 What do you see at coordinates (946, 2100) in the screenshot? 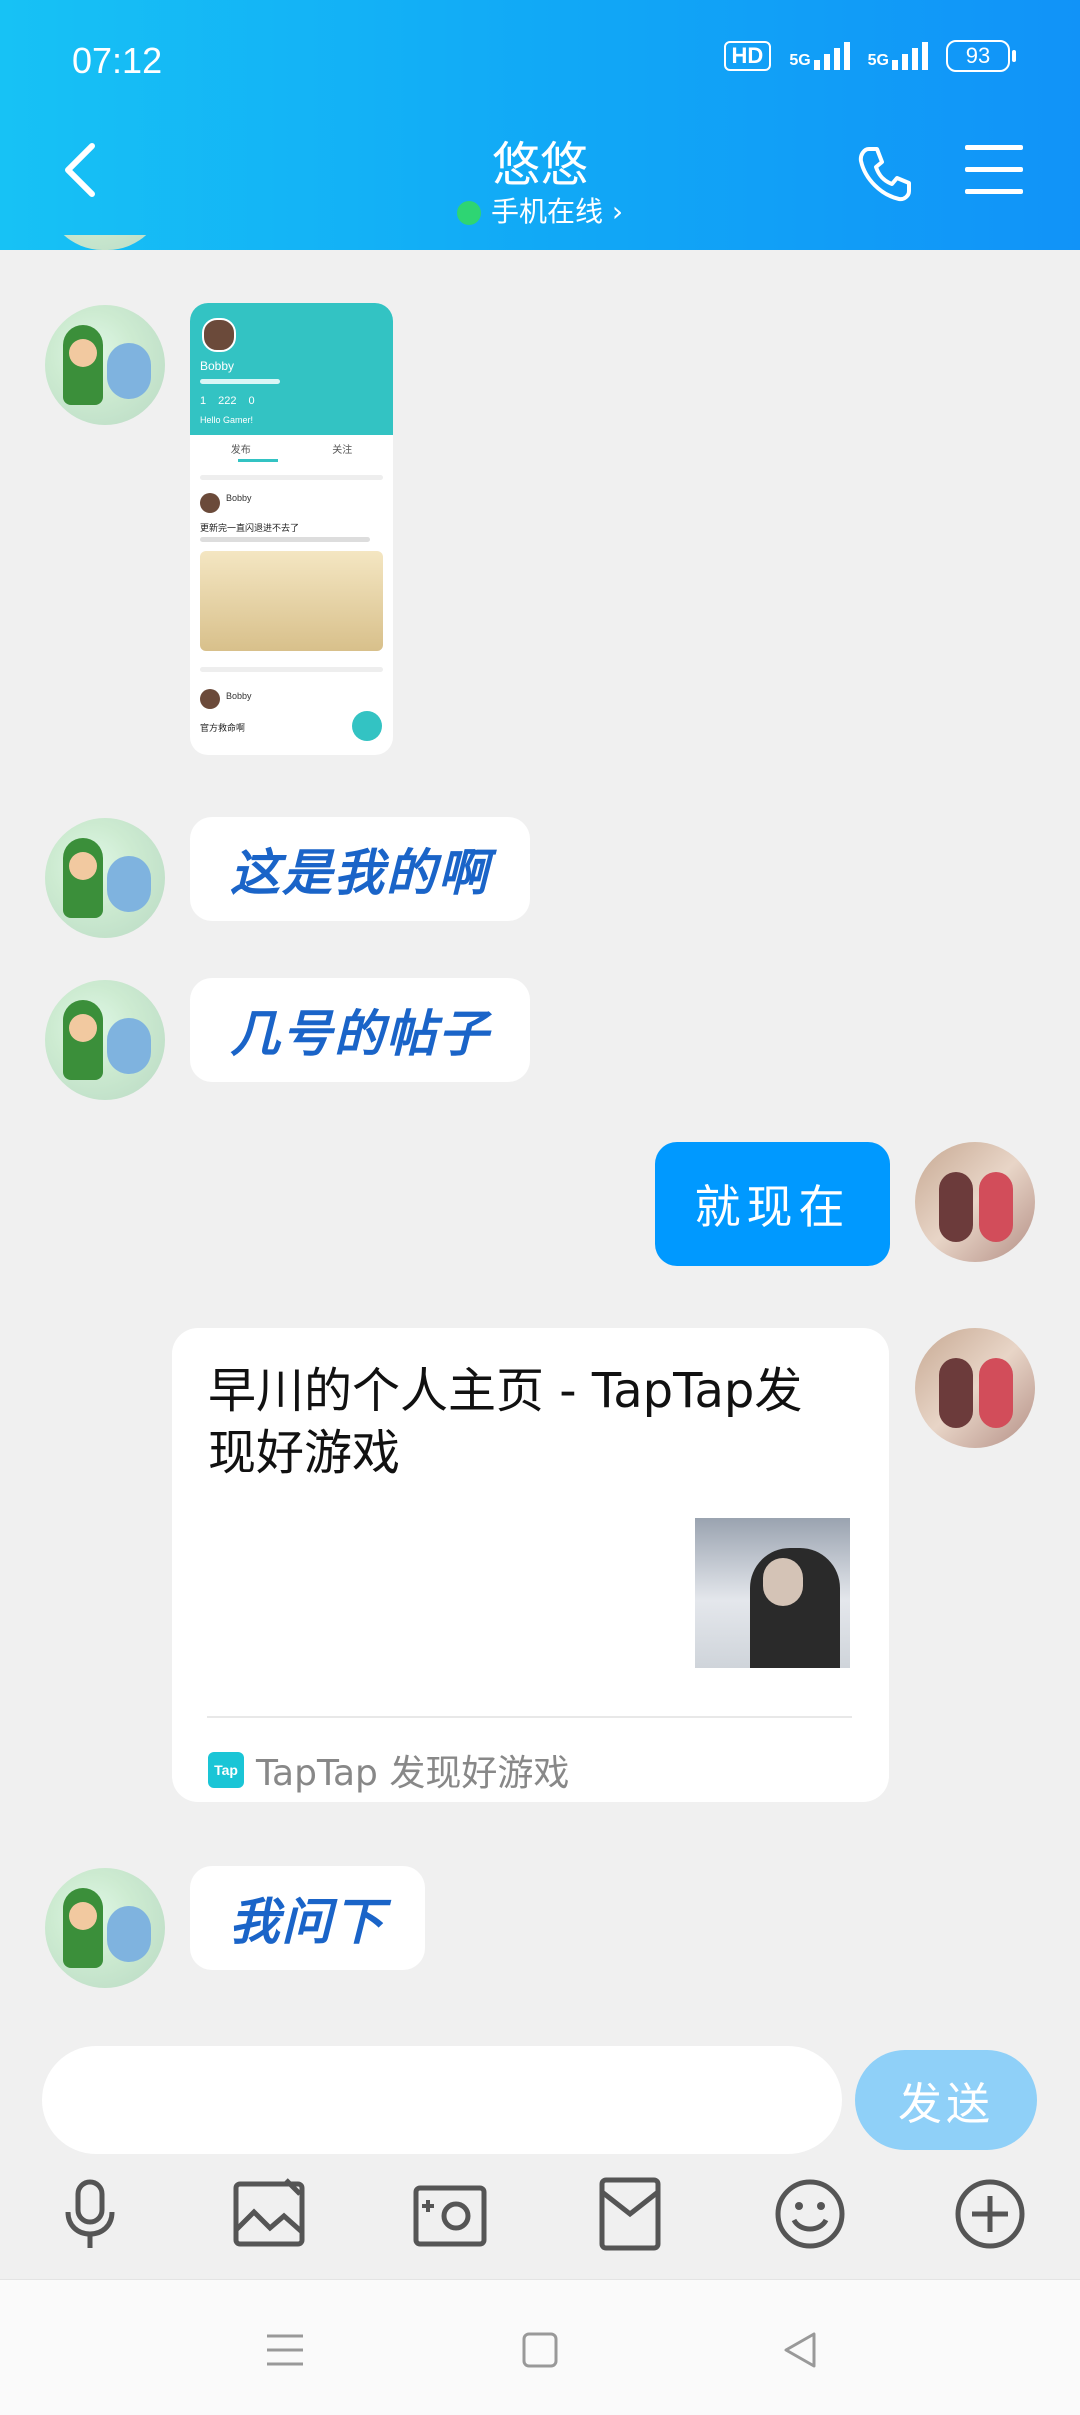
I see `send-button: 发送` at bounding box center [946, 2100].